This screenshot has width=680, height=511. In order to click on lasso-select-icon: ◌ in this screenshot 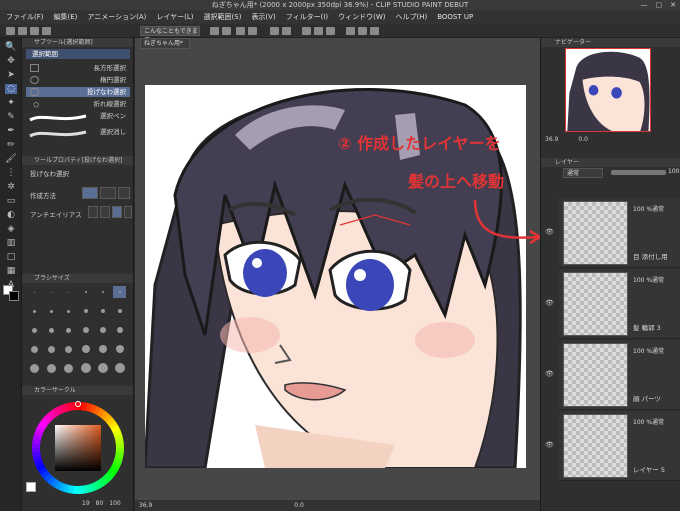, I will do `click(11, 89)`.